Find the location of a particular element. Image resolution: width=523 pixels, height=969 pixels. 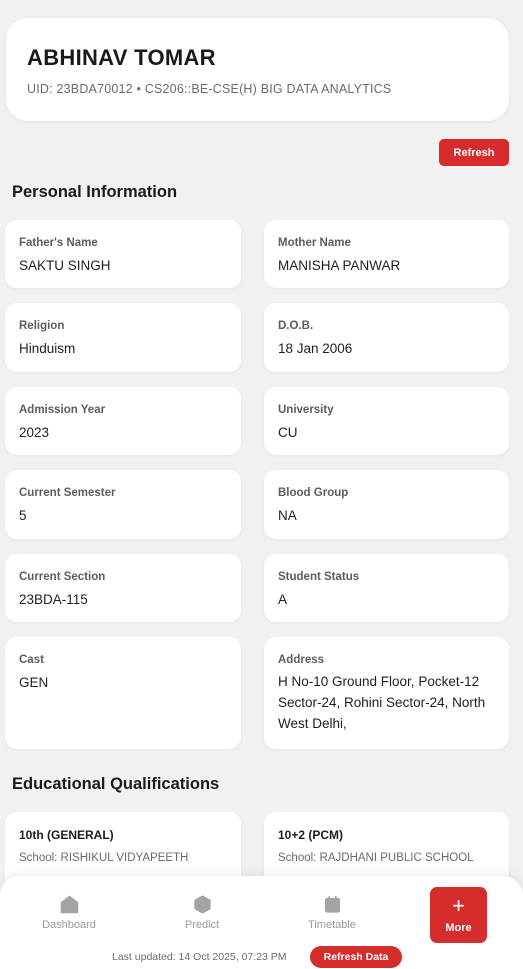

info-label: Blood Group is located at coordinates (313, 493).